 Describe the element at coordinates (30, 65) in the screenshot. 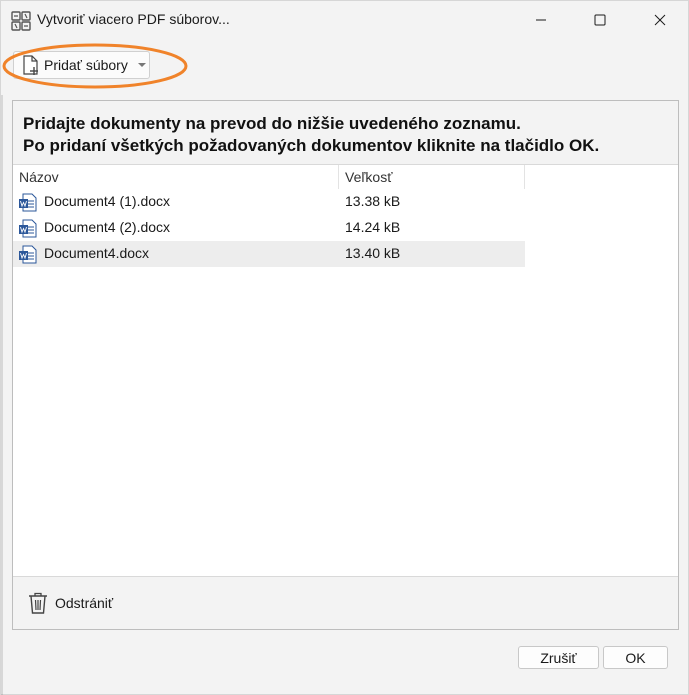

I see `file-plus-icon` at that location.